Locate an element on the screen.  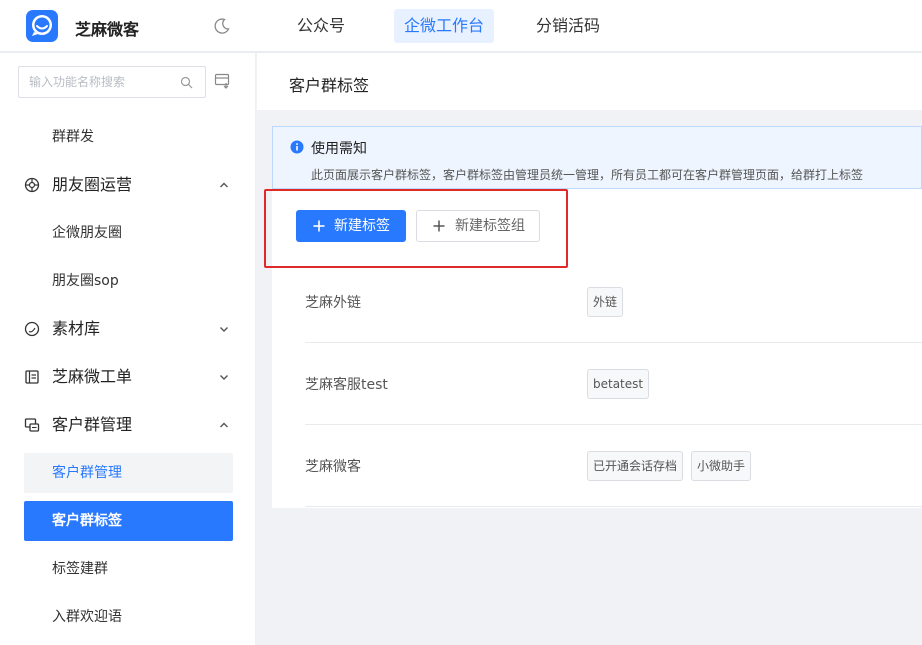
top-header: 芝麻微客 公众号 企微工作台 分销活码 is located at coordinates (461, 26).